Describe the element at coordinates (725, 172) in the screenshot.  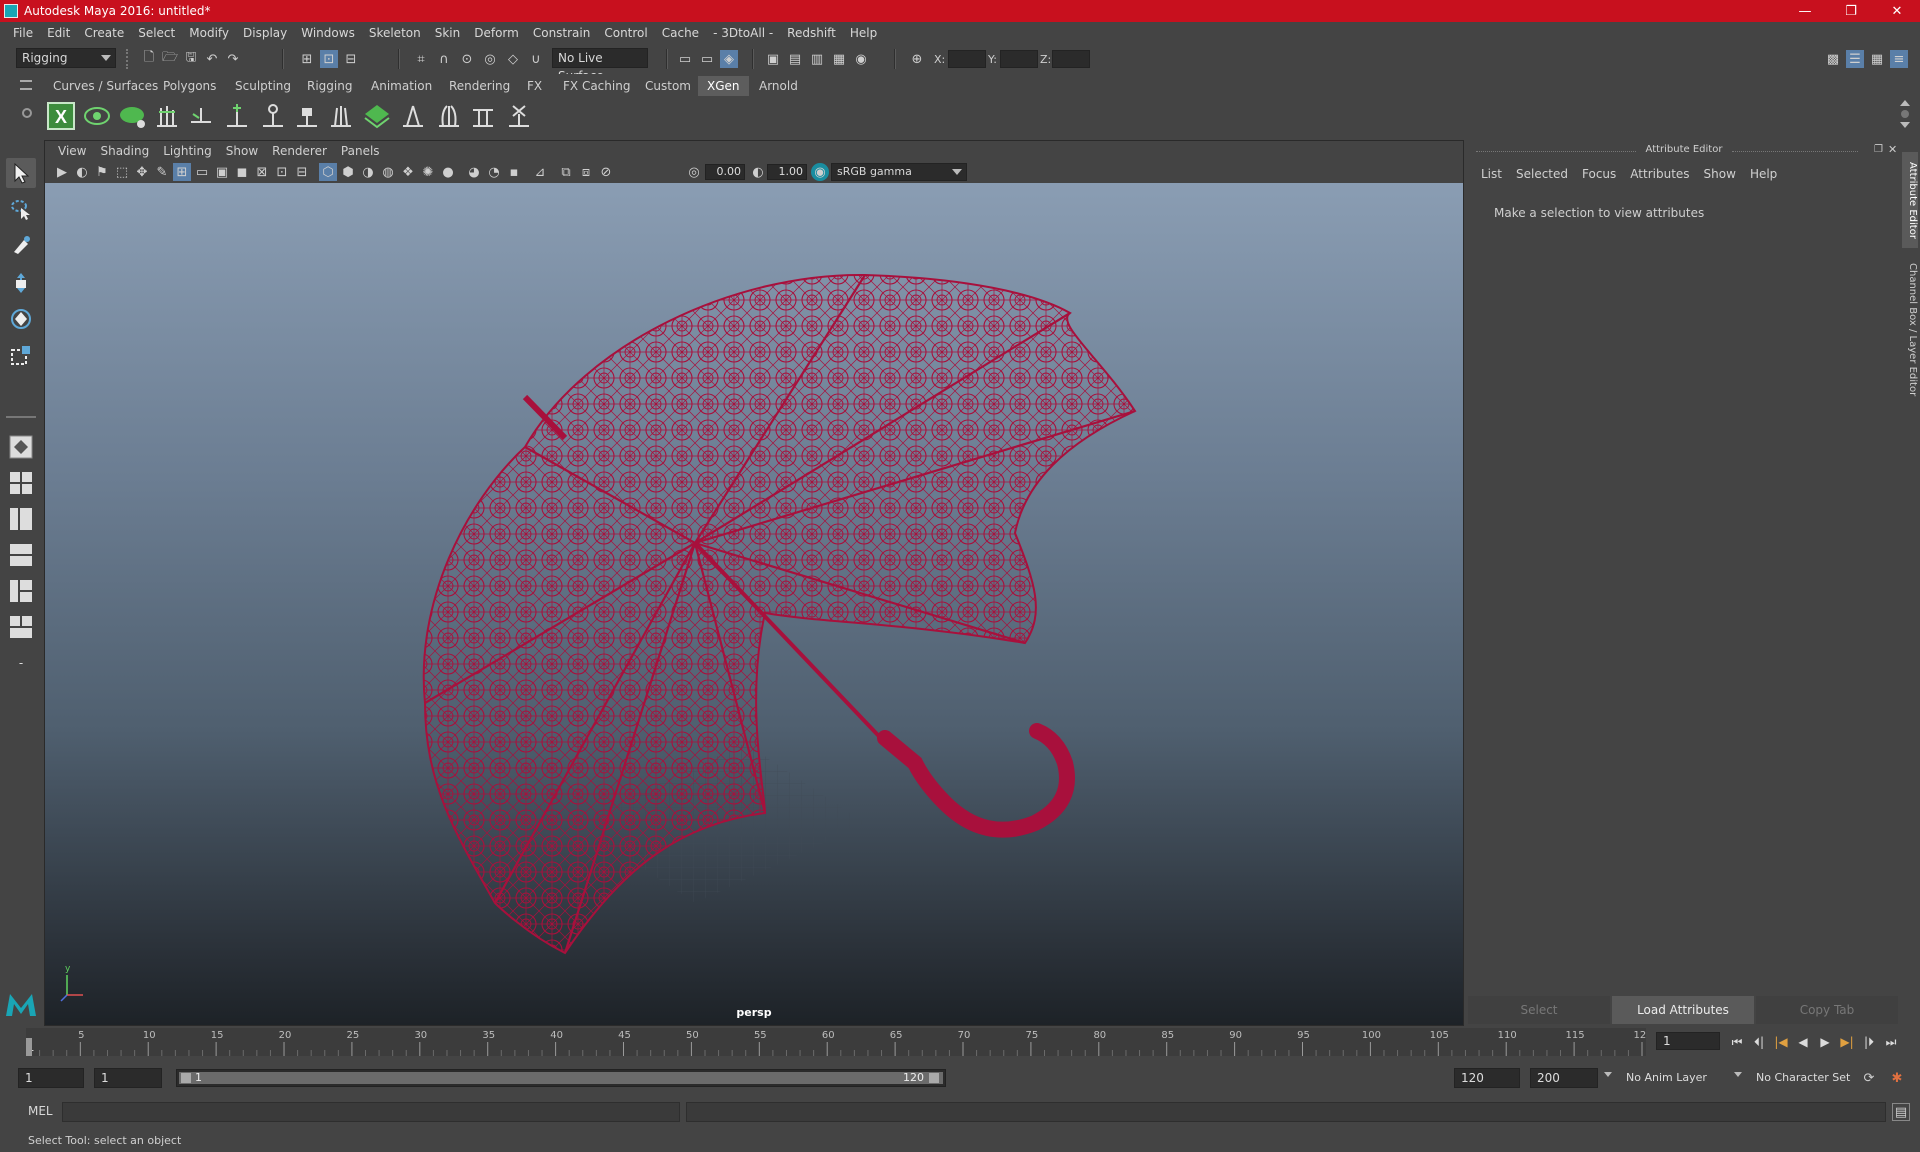
I see `exposure-field: 0.00` at that location.